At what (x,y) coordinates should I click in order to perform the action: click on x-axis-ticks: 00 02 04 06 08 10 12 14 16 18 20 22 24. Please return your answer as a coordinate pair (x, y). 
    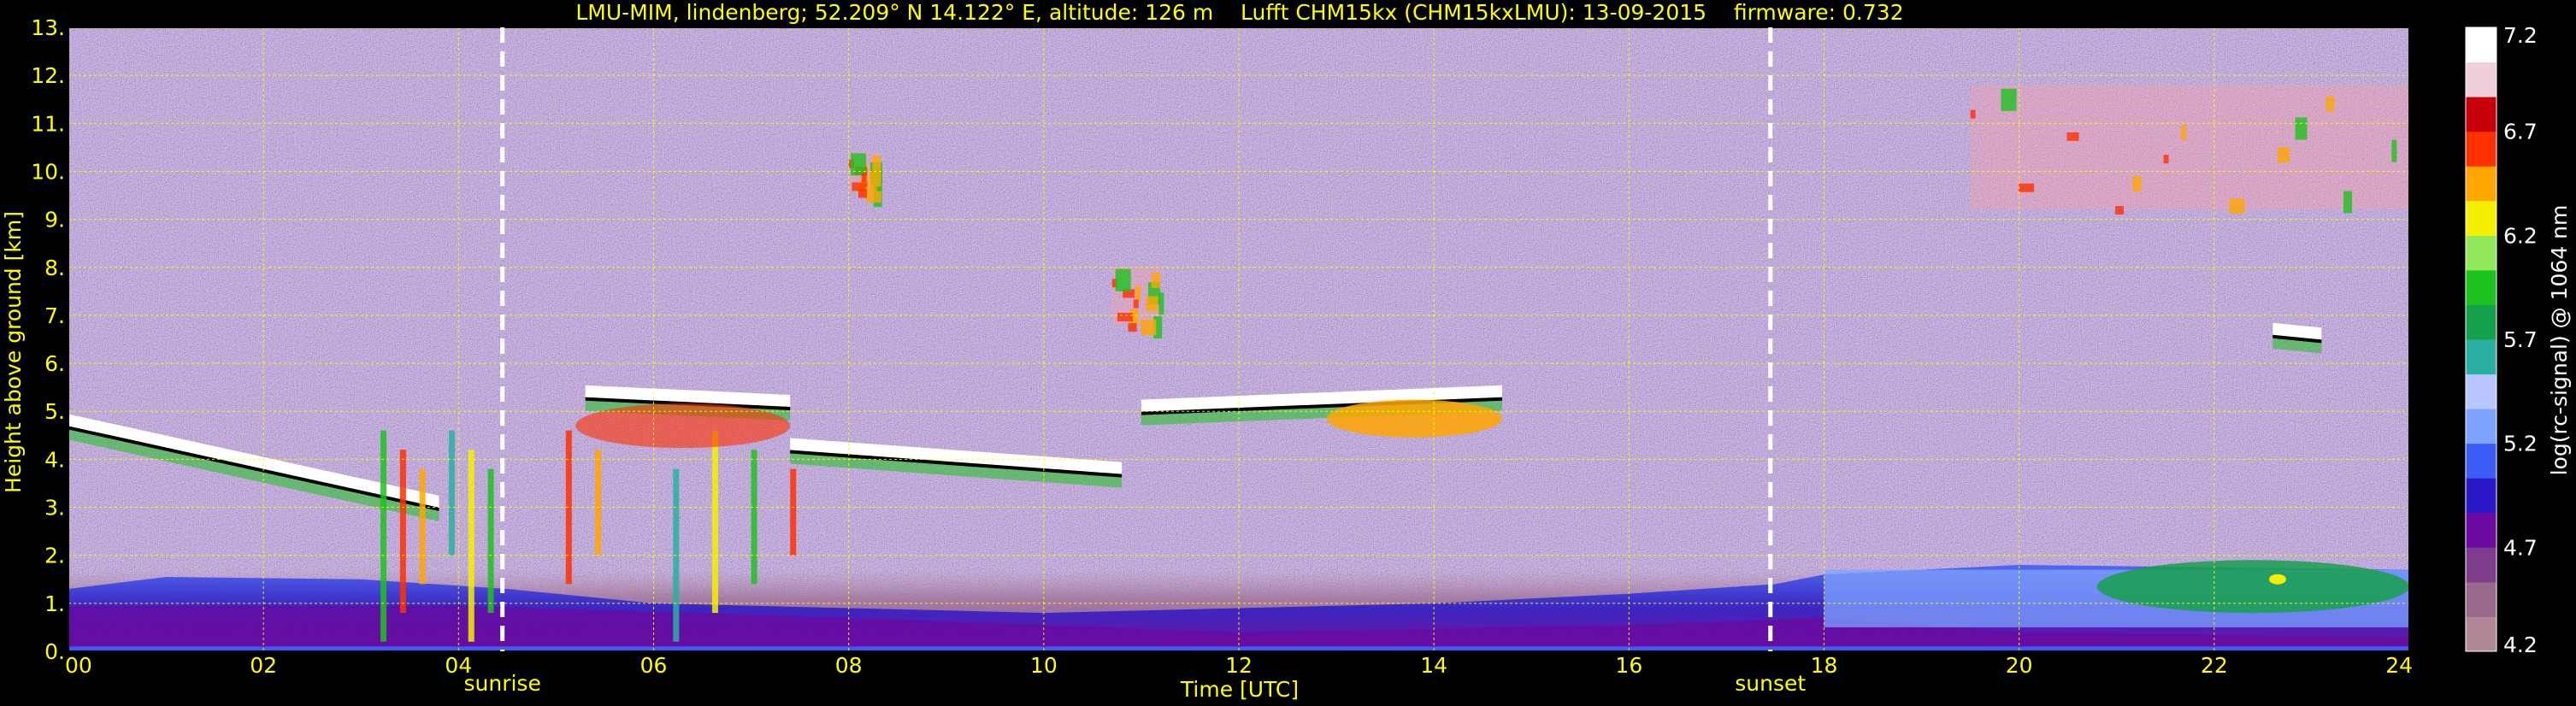
    Looking at the image, I should click on (1239, 665).